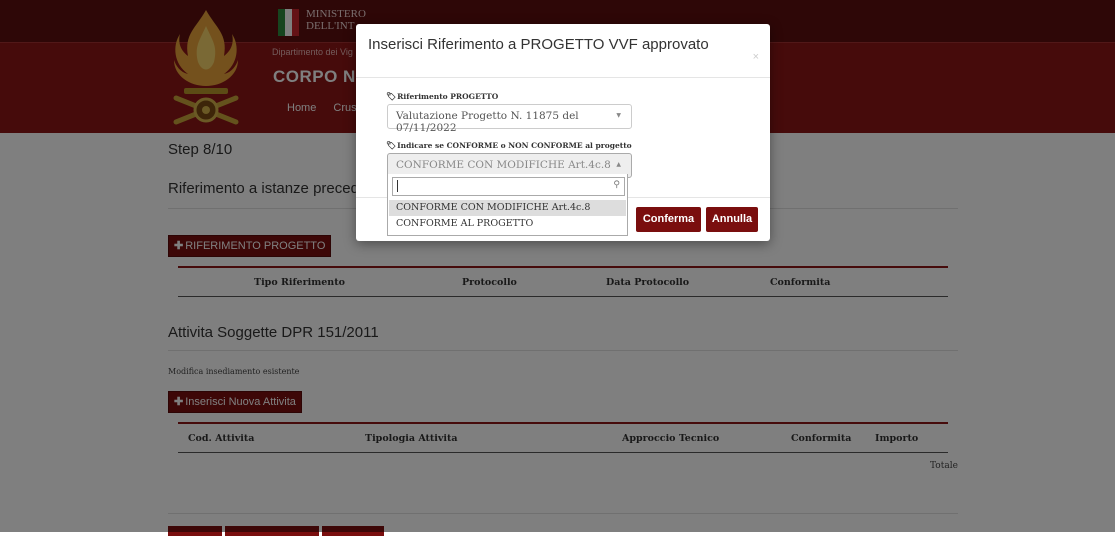  What do you see at coordinates (448, 96) in the screenshot?
I see `riferimento-progetto-label-text: Riferimento PROGETTO` at bounding box center [448, 96].